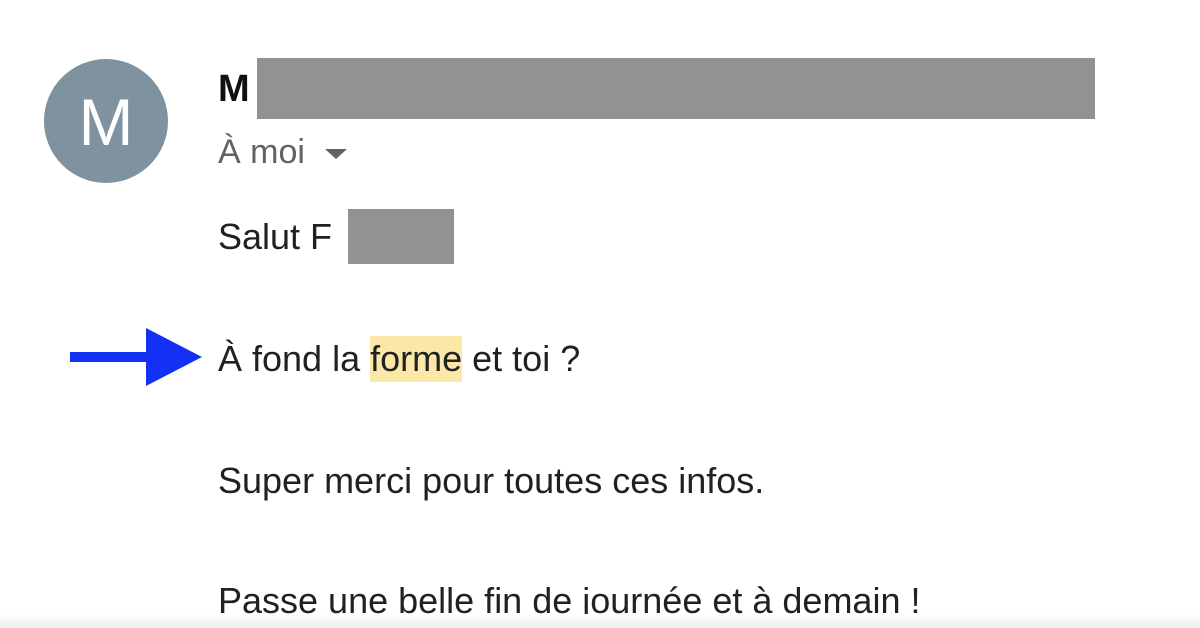 The image size is (1200, 628). Describe the element at coordinates (521, 358) in the screenshot. I see `question-text-after: et toi ?` at that location.